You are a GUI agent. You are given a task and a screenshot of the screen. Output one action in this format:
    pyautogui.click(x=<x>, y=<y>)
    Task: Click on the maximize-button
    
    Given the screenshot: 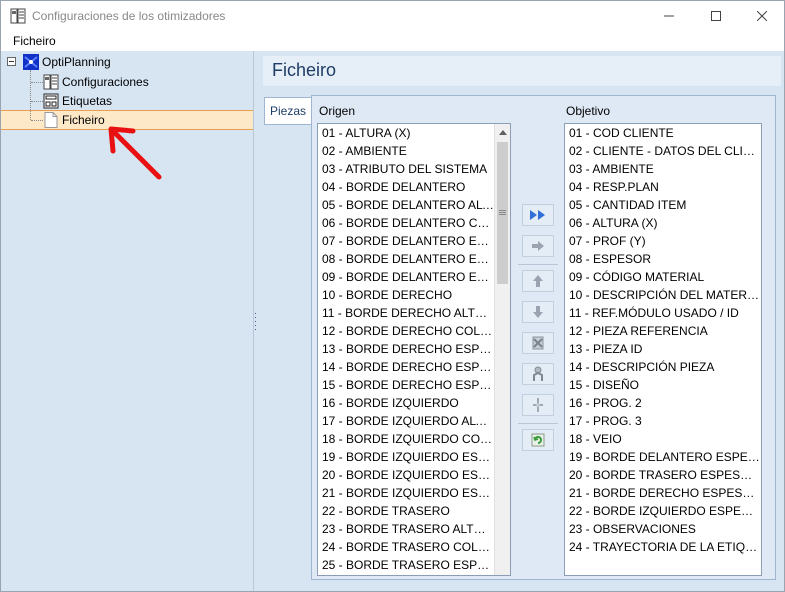 What is the action you would take?
    pyautogui.click(x=716, y=16)
    